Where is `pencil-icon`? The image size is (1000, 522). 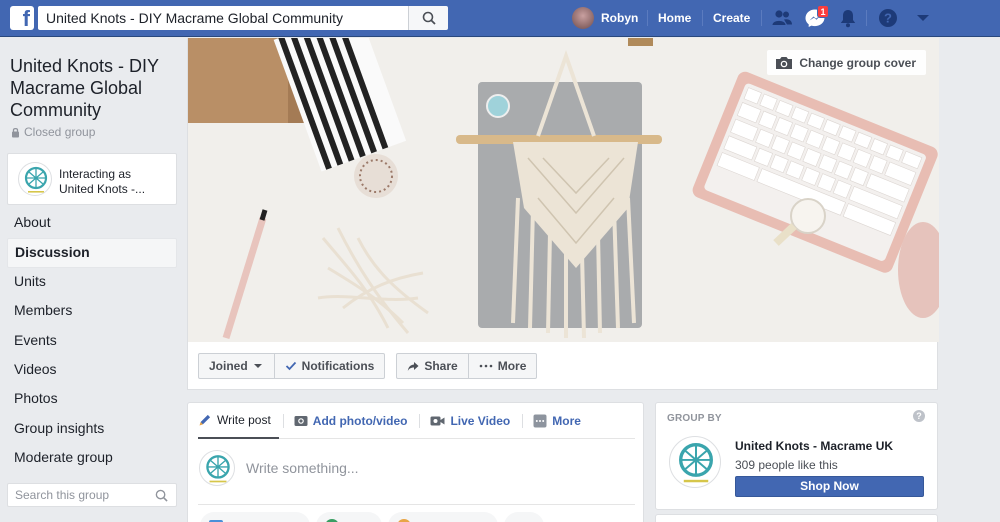
pencil-icon is located at coordinates (205, 419).